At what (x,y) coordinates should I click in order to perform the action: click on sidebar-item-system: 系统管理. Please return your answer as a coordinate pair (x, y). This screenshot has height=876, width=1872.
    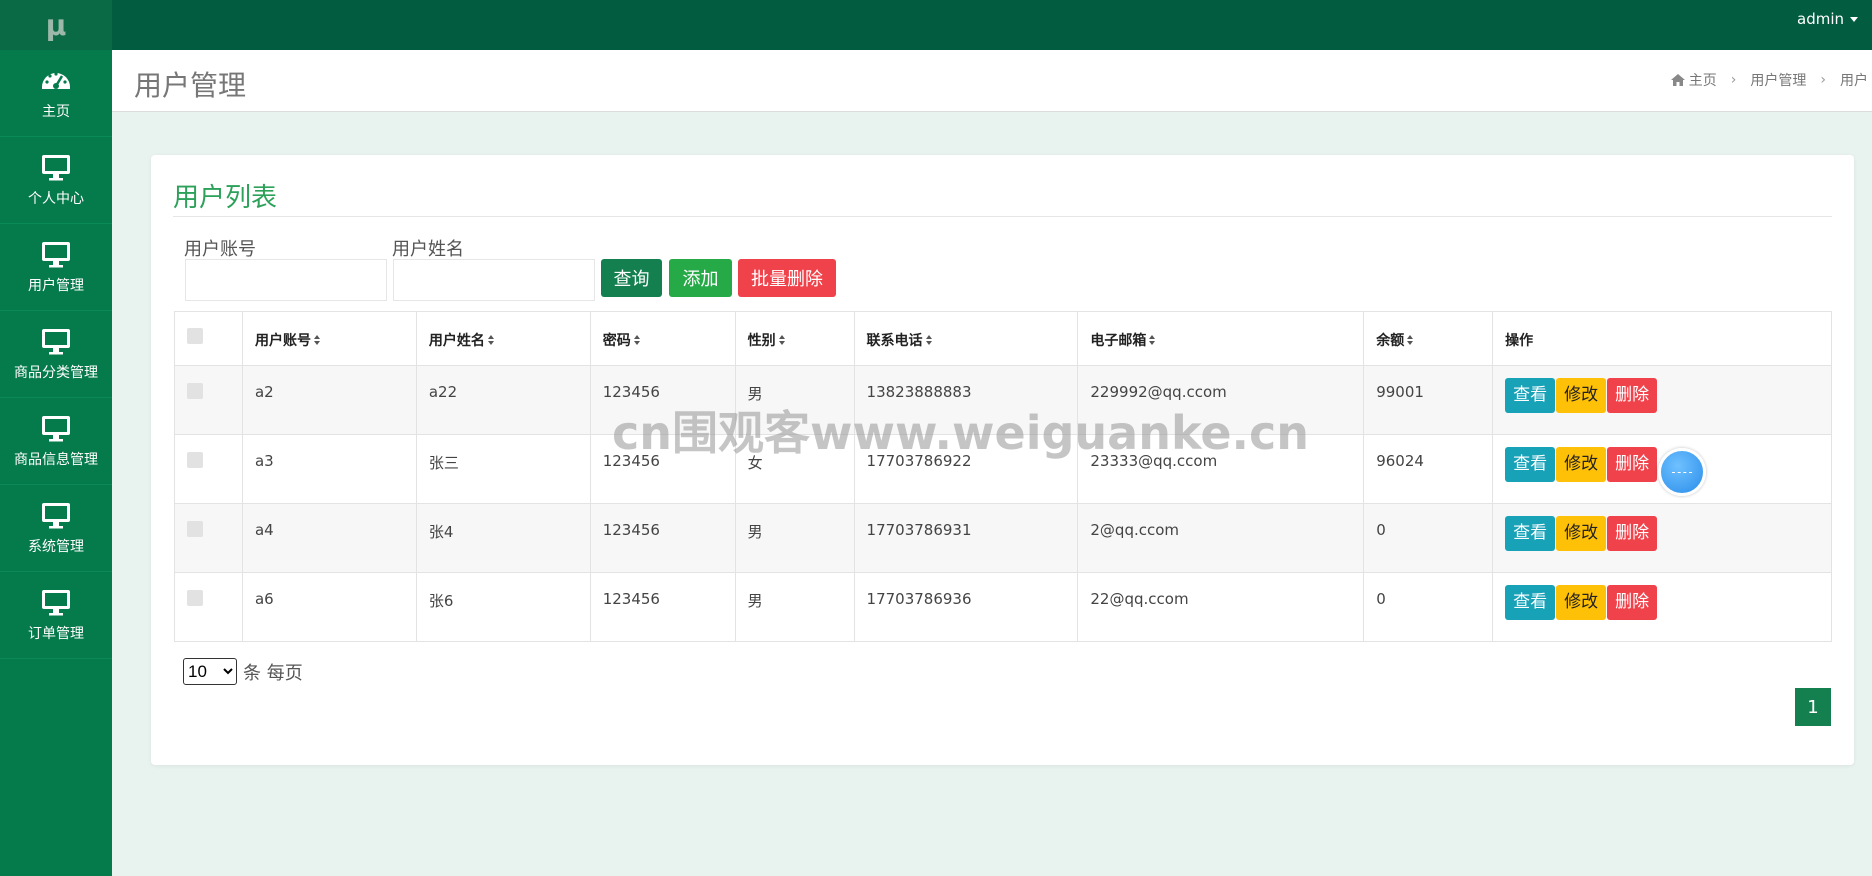
    Looking at the image, I should click on (56, 528).